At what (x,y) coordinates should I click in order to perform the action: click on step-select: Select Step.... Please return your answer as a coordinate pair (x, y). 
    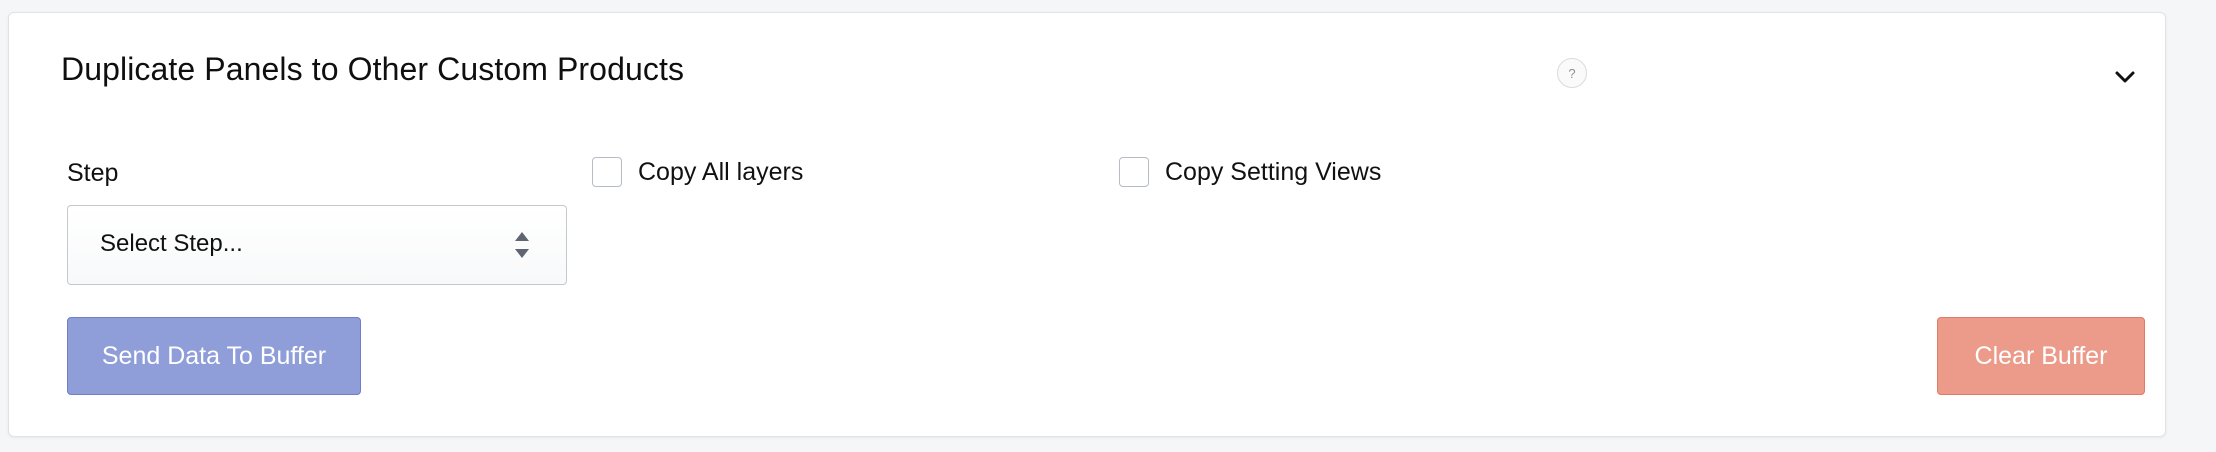
    Looking at the image, I should click on (317, 245).